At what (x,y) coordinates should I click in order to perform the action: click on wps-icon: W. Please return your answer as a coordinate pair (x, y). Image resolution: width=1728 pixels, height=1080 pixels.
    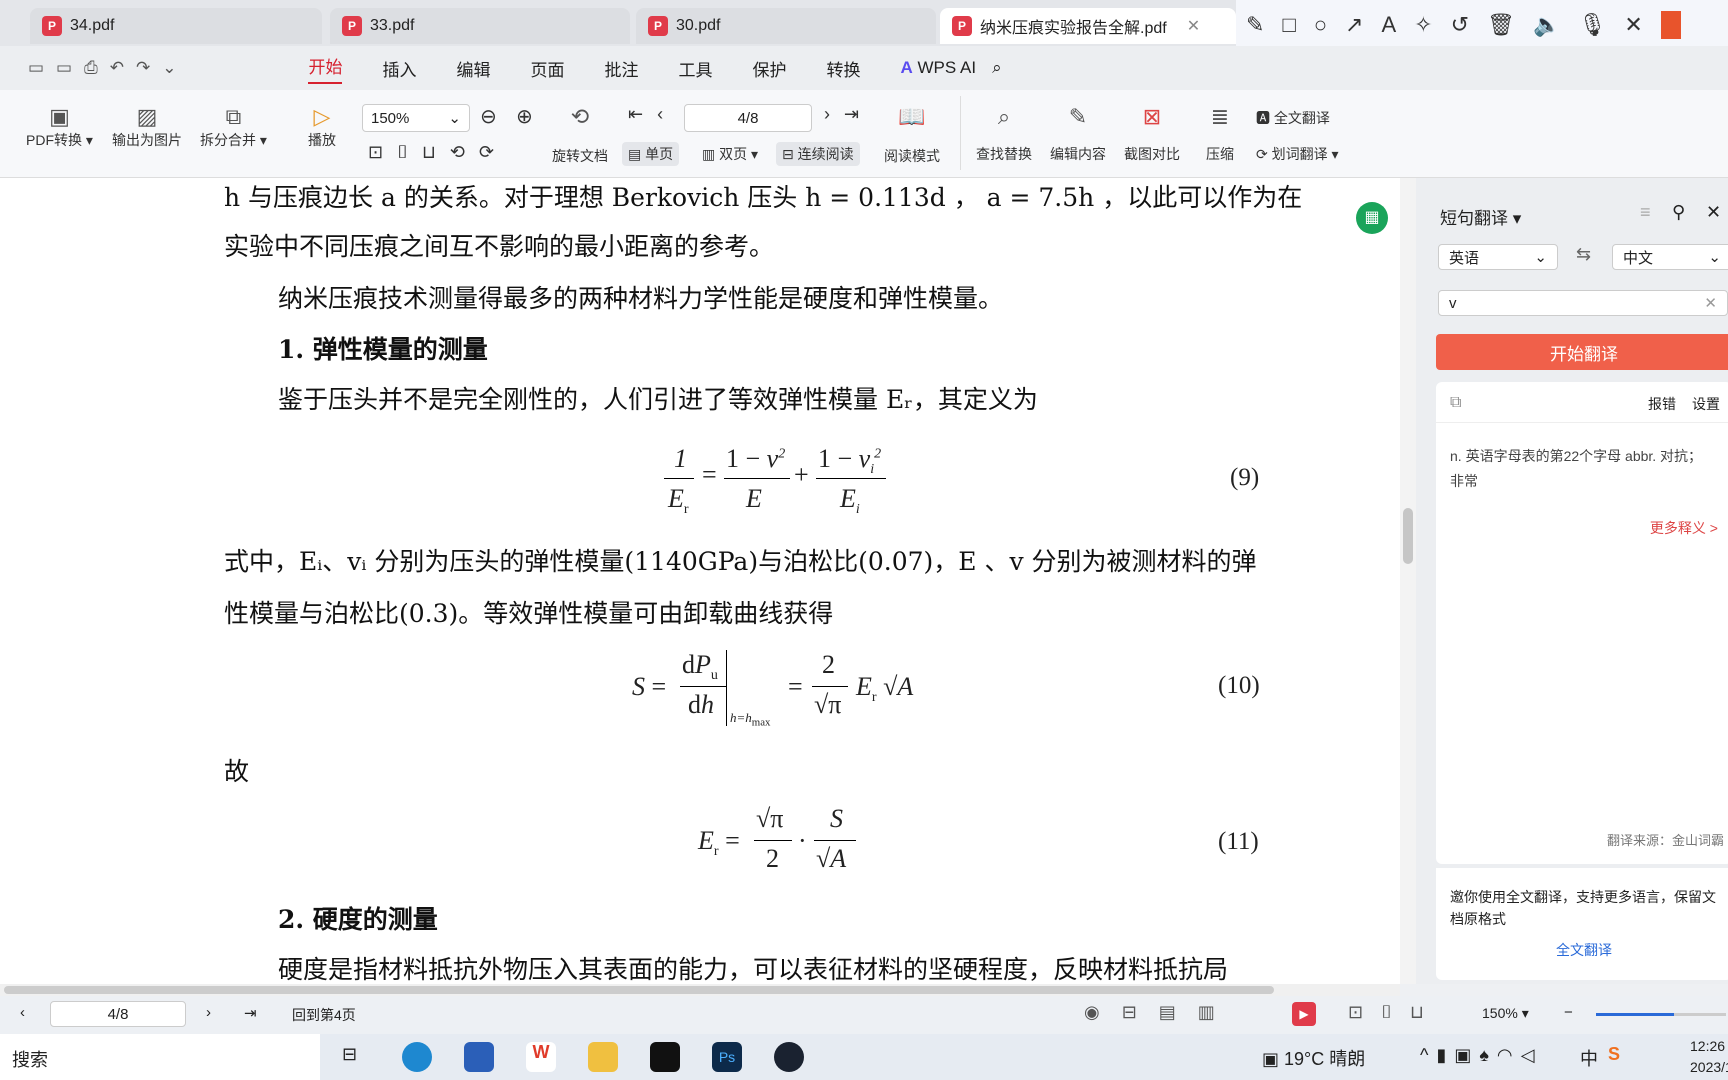
    Looking at the image, I should click on (541, 1057).